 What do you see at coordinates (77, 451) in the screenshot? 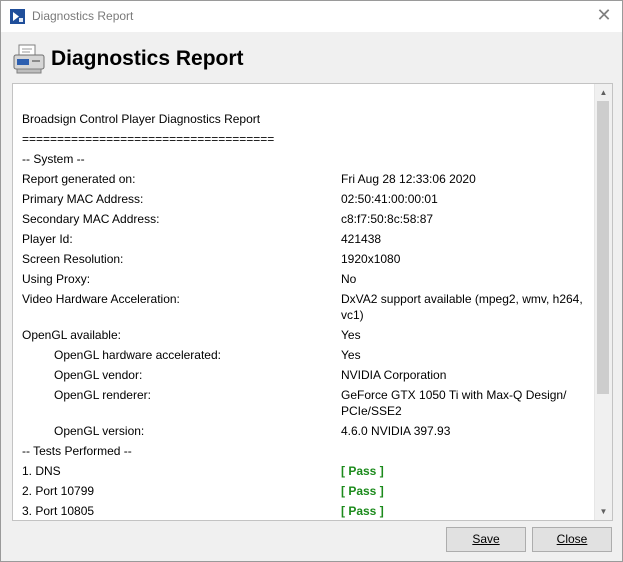
I see `tests-section-heading: -- Tests Performed --` at bounding box center [77, 451].